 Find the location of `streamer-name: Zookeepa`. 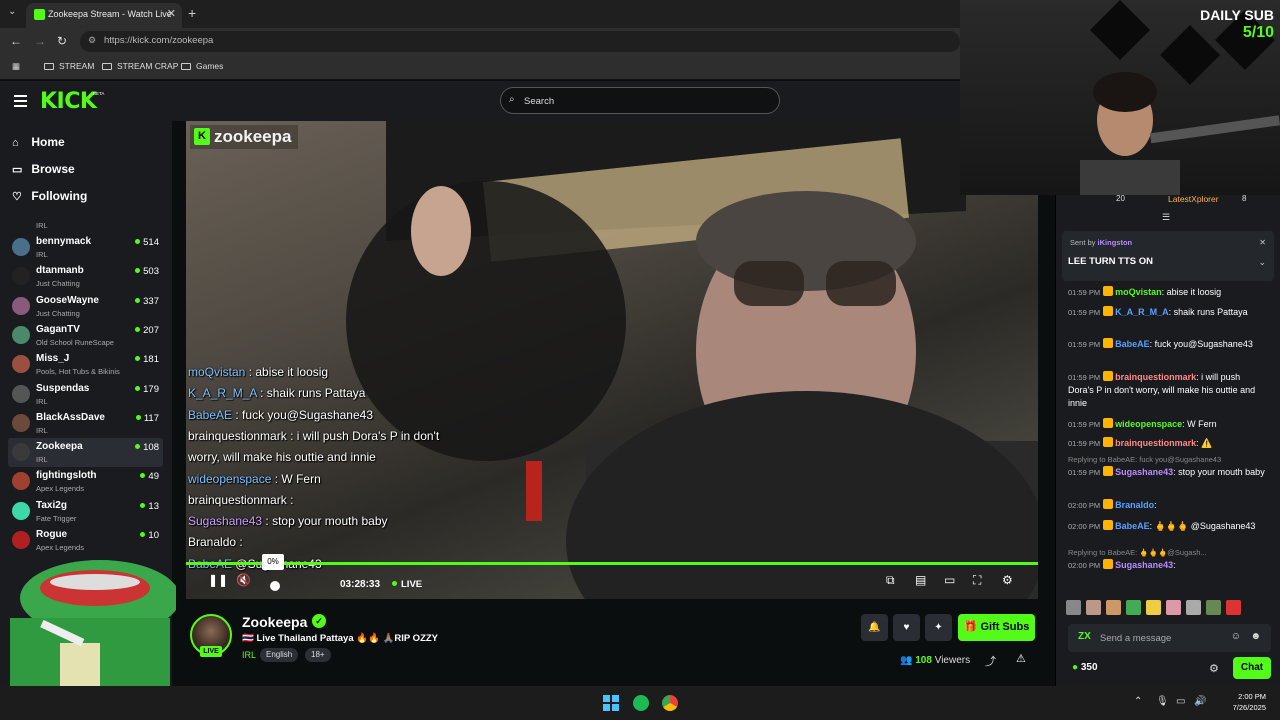

streamer-name: Zookeepa is located at coordinates (274, 622).